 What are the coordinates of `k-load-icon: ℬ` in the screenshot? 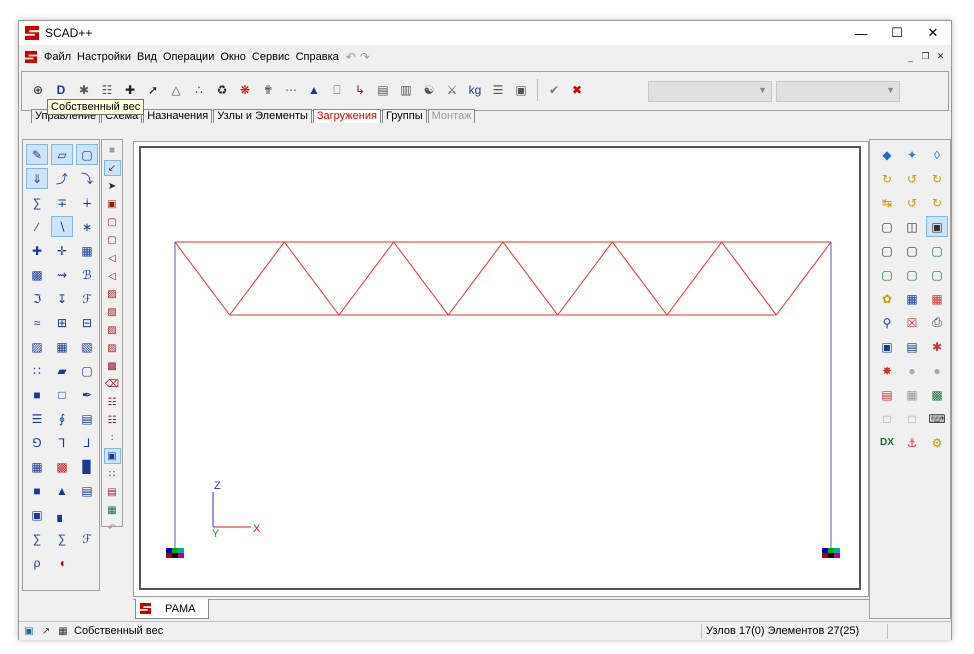 It's located at (87, 274).